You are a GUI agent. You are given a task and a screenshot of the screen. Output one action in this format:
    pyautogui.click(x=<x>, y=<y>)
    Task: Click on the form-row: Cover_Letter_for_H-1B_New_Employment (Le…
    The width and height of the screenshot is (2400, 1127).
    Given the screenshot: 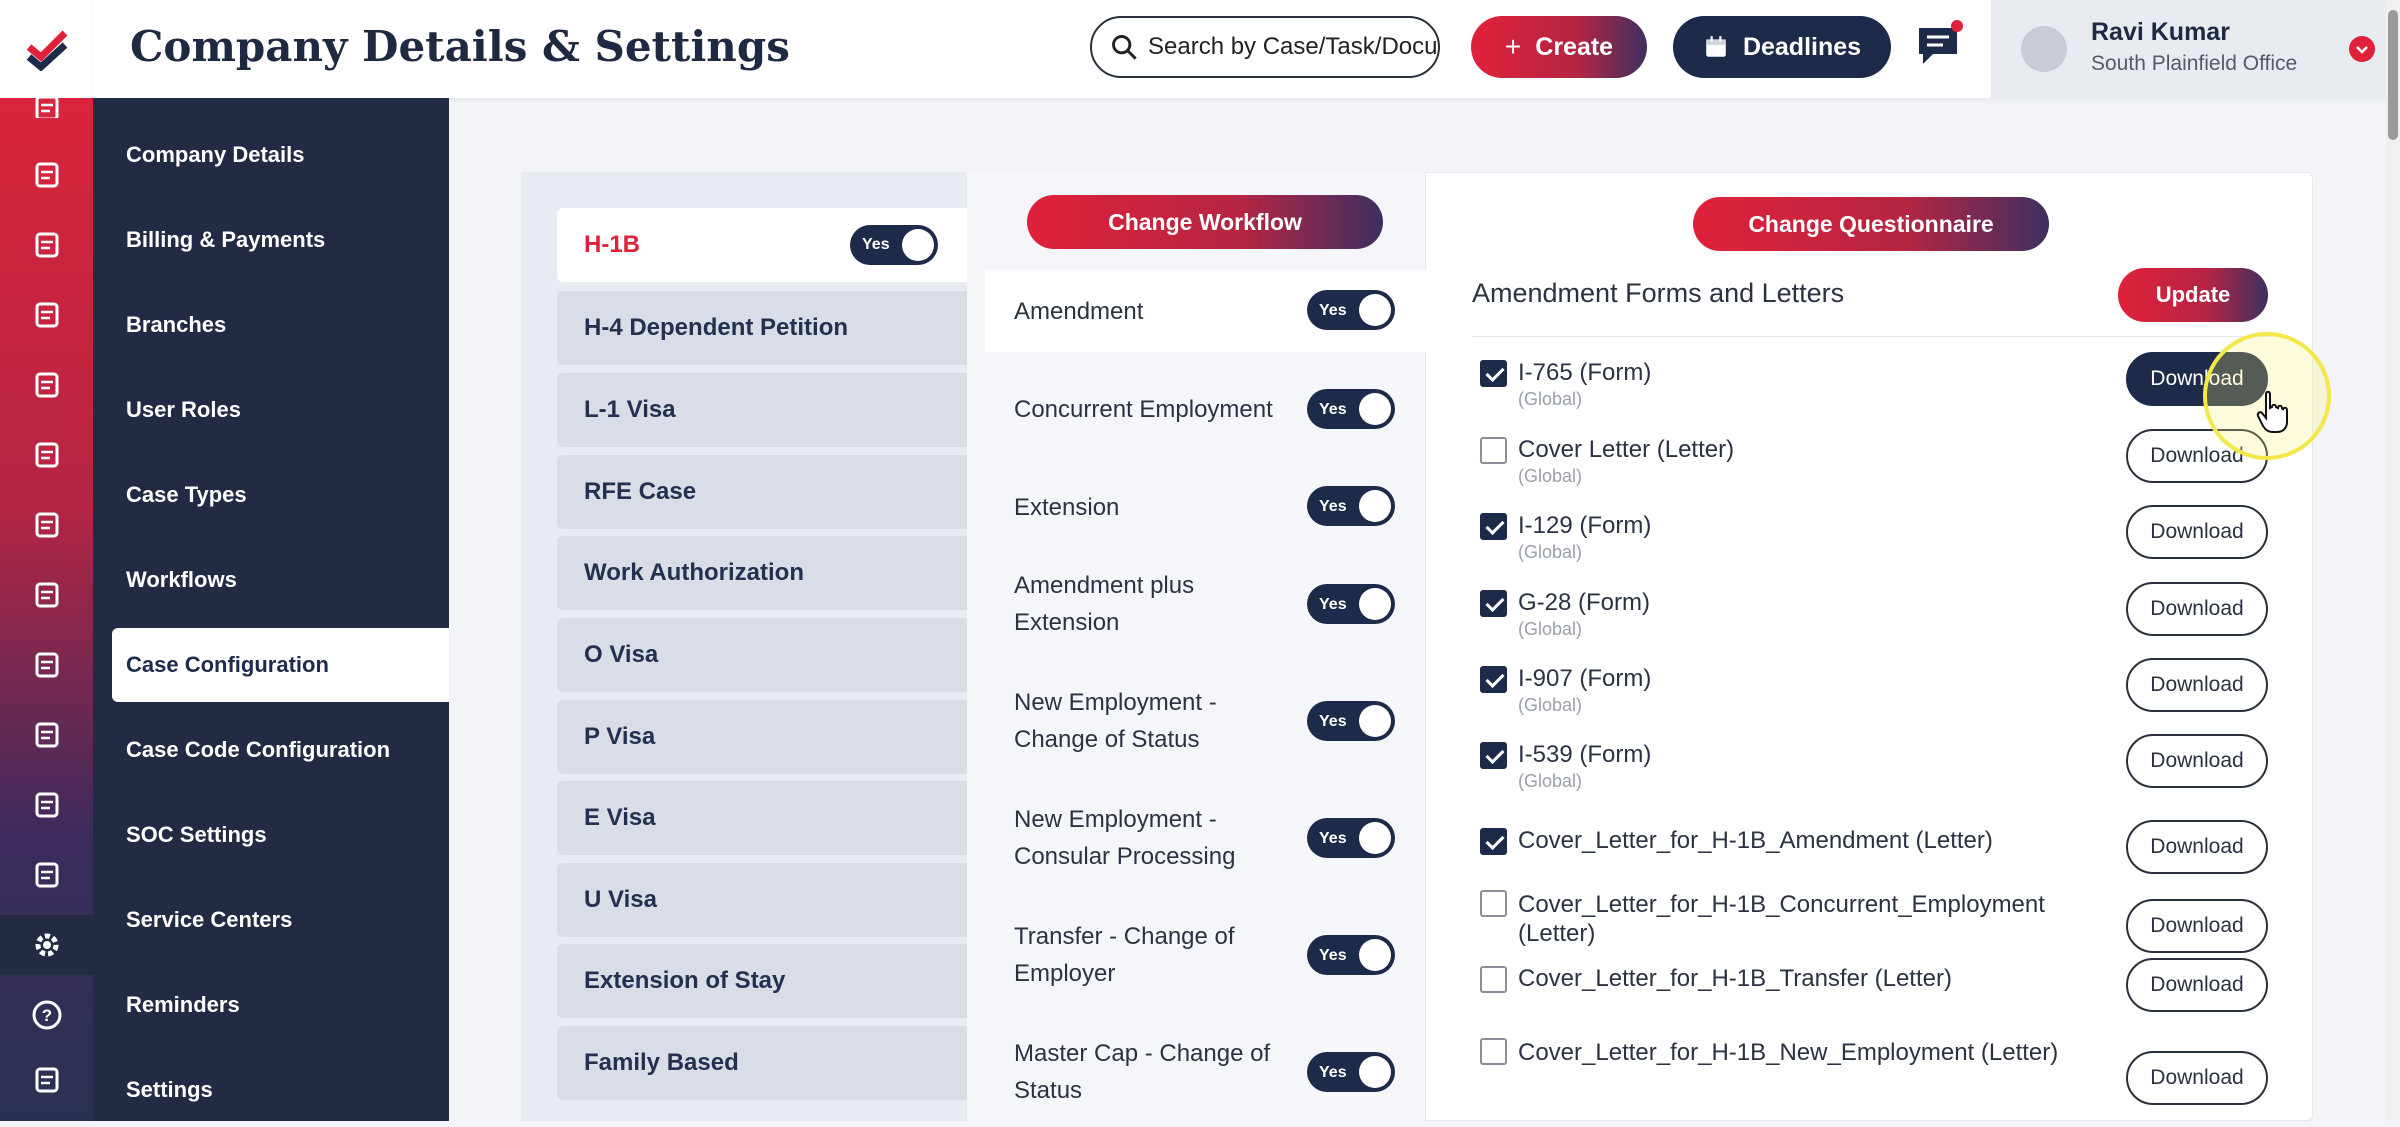 What is the action you would take?
    pyautogui.click(x=1880, y=1071)
    